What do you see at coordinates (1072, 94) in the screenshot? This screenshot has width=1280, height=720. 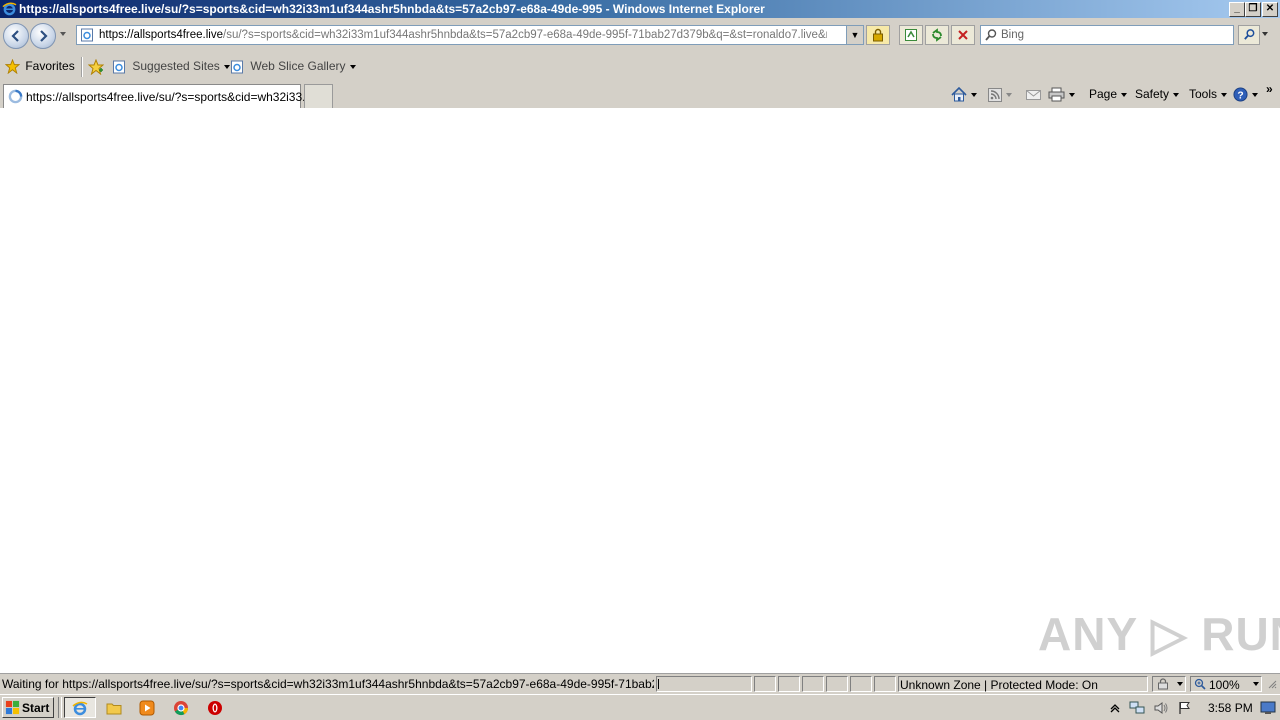 I see `print-dropdown-icon` at bounding box center [1072, 94].